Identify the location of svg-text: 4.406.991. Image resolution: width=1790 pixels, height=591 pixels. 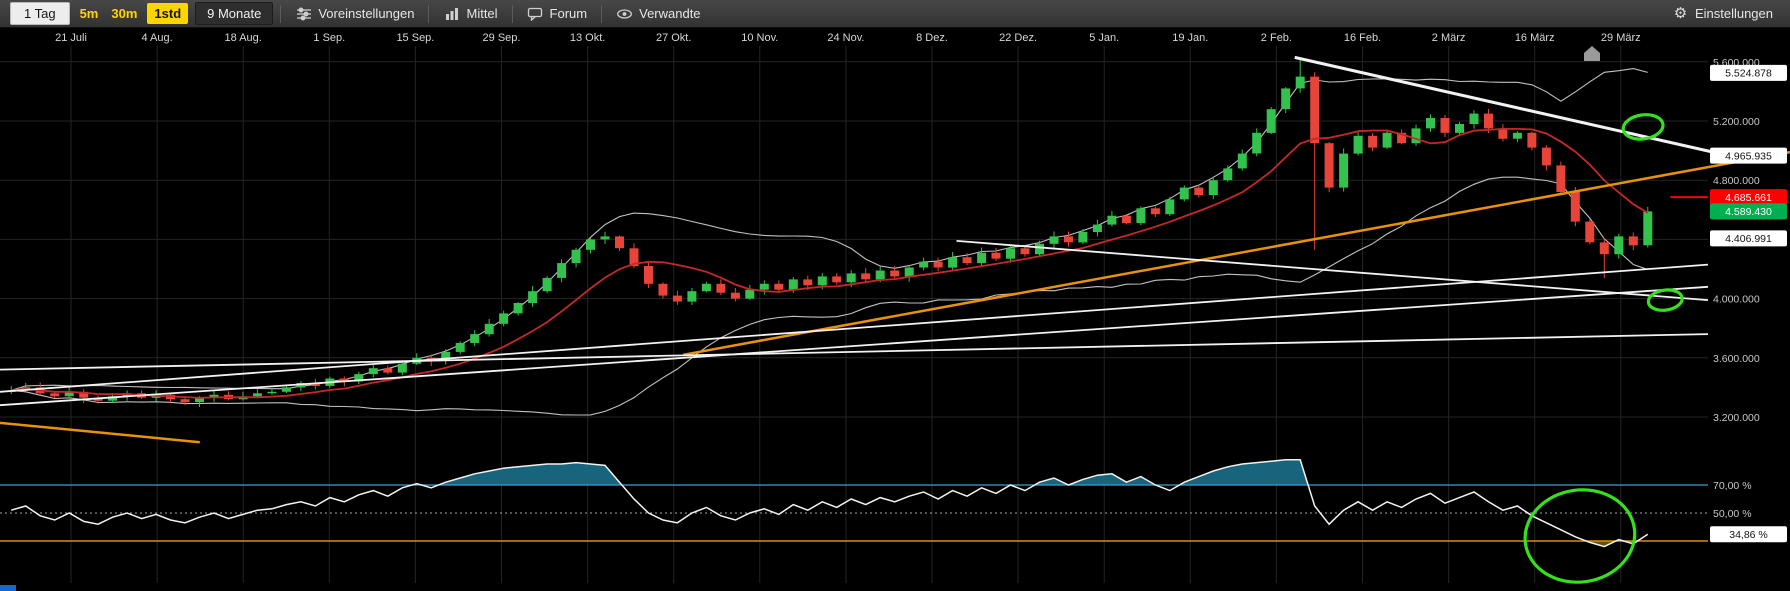
(1748, 239).